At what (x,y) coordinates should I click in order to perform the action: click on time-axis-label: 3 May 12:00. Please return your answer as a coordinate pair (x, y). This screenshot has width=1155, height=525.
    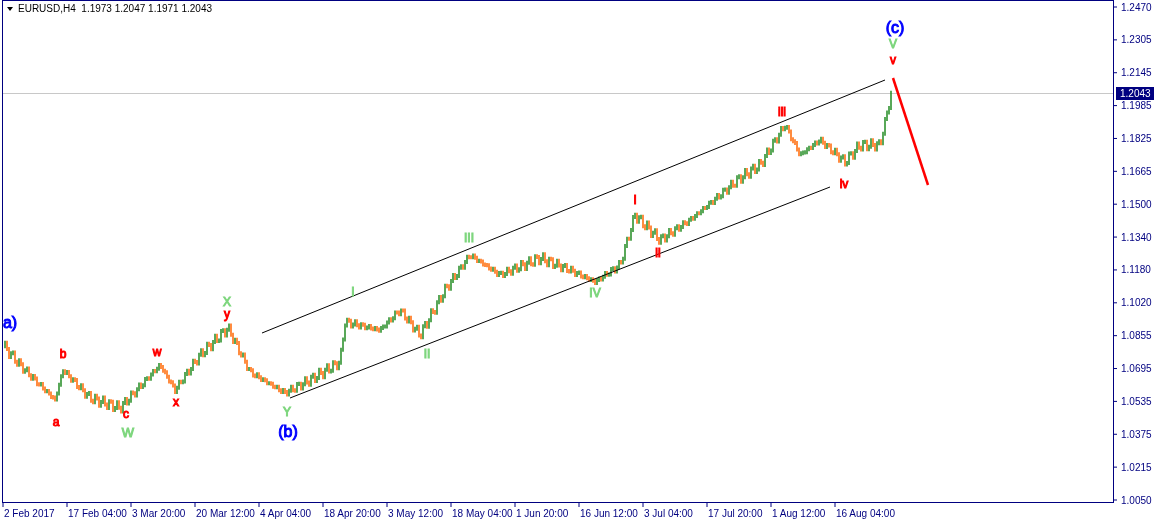
    Looking at the image, I should click on (416, 513).